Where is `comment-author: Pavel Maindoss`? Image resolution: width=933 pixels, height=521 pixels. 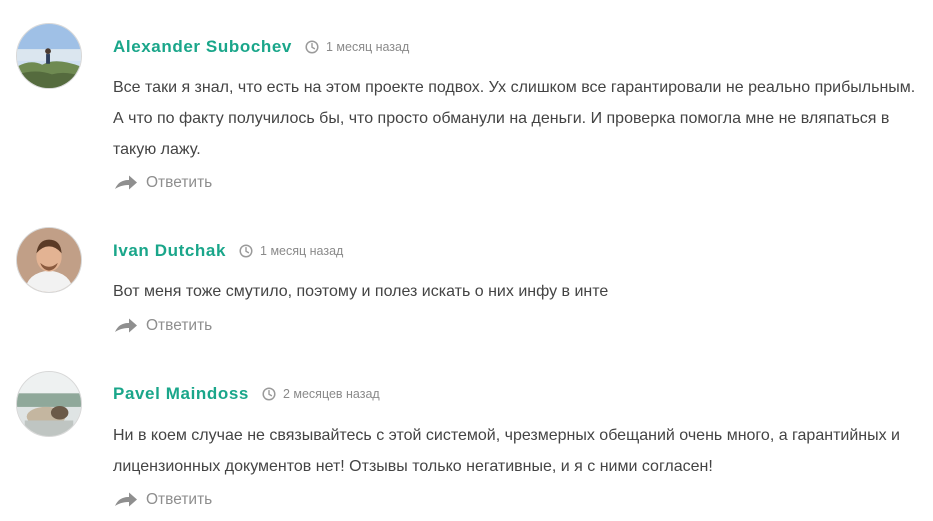 comment-author: Pavel Maindoss is located at coordinates (181, 394).